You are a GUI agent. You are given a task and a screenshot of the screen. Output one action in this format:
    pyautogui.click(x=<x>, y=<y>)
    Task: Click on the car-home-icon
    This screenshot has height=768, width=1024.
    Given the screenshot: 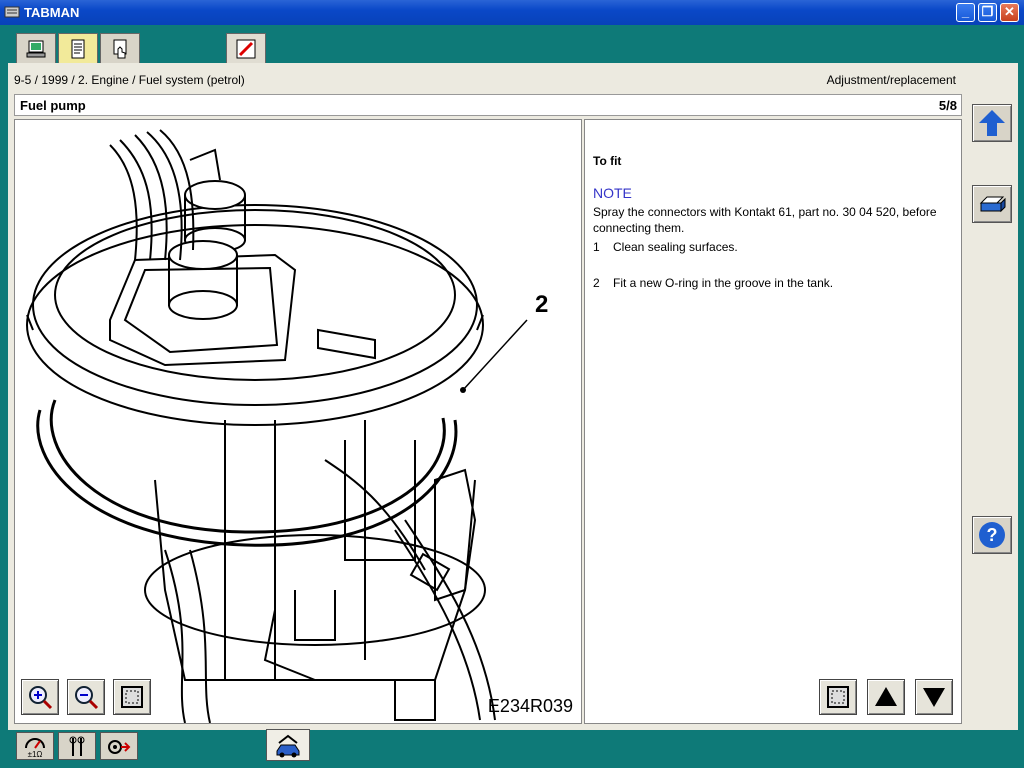 What is the action you would take?
    pyautogui.click(x=288, y=746)
    